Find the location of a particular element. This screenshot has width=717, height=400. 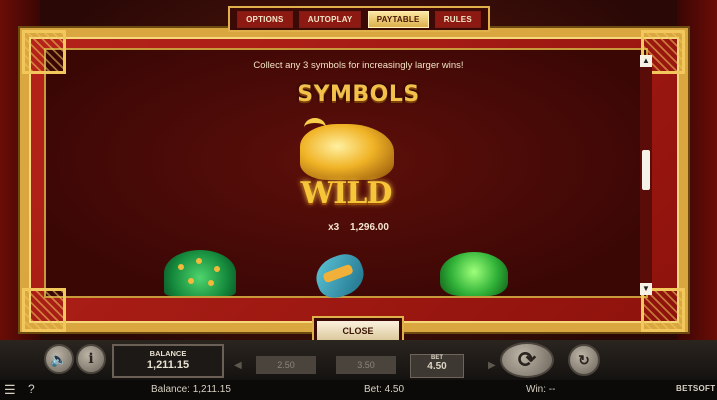

help-icon: ? is located at coordinates (31, 389).